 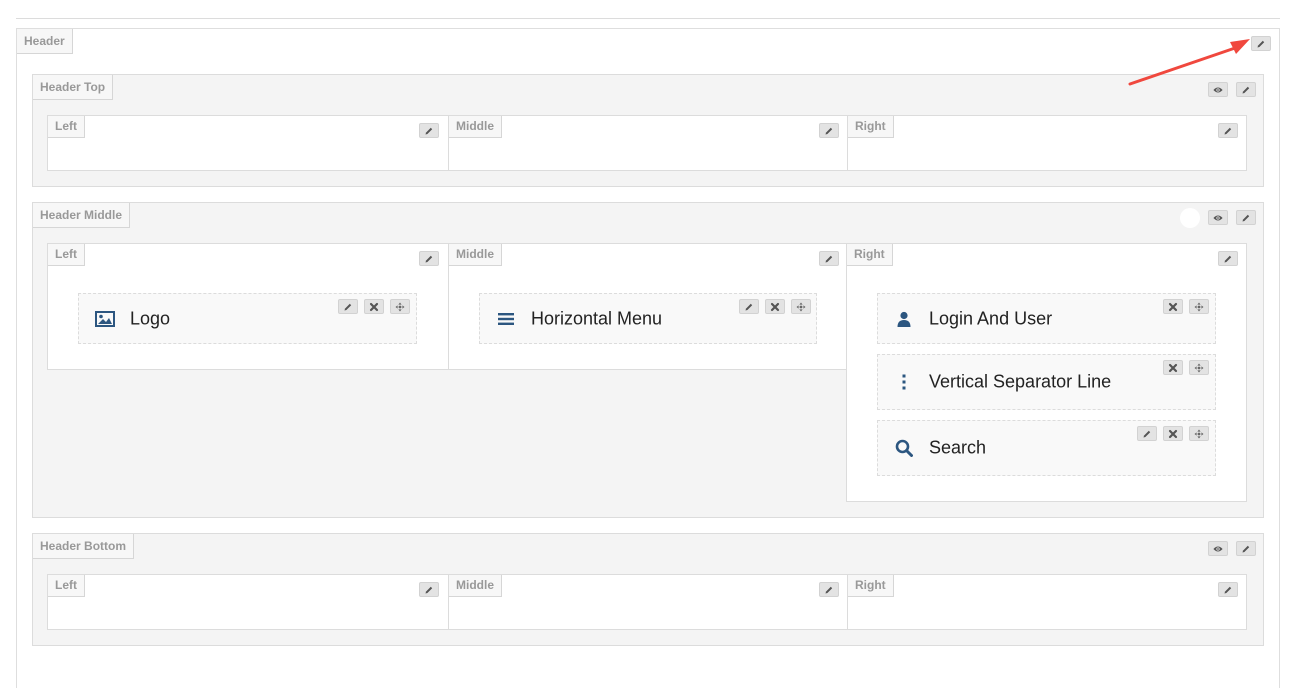 I want to click on search-icon, so click(x=904, y=448).